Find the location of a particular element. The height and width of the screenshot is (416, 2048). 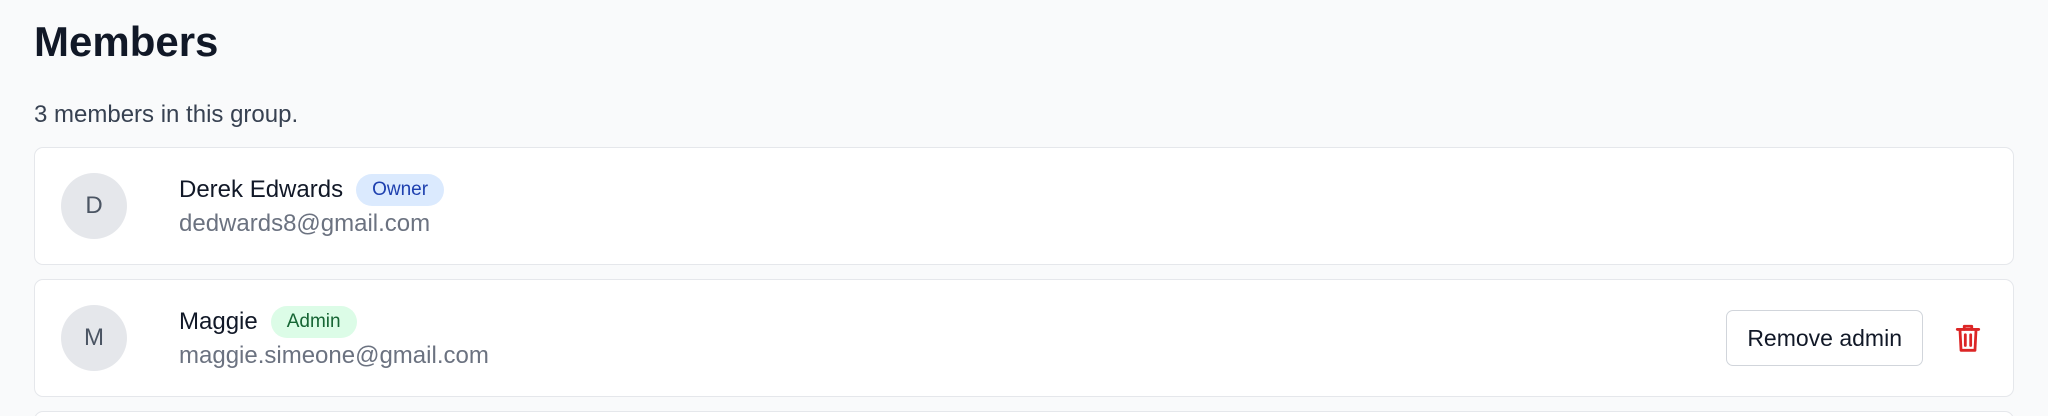

avatar: M is located at coordinates (94, 338).